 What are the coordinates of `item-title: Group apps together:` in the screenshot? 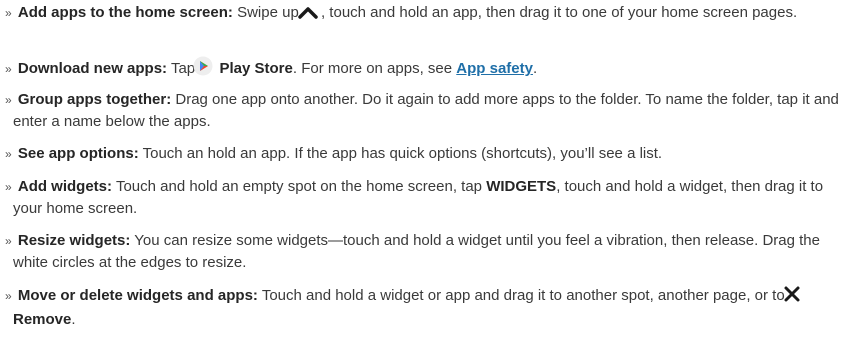 It's located at (94, 99).